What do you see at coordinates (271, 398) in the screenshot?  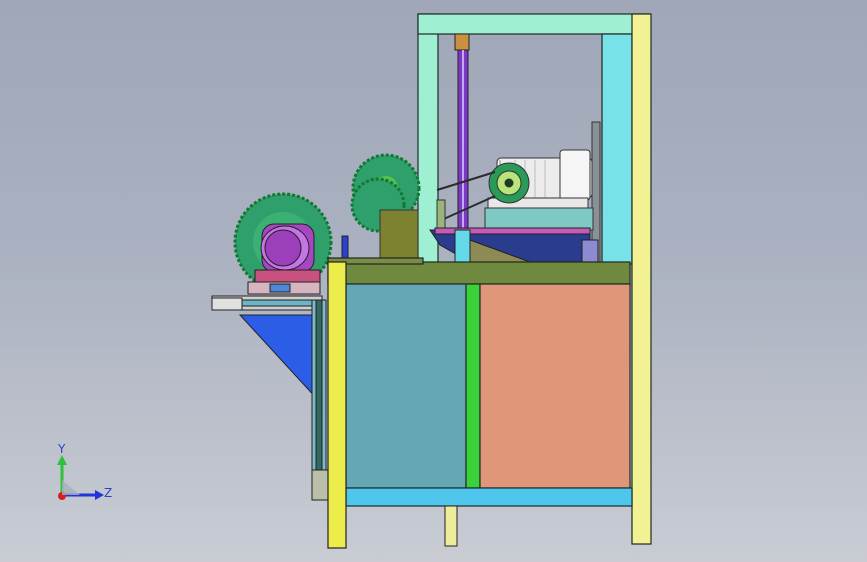 I see `left-rail-assembly` at bounding box center [271, 398].